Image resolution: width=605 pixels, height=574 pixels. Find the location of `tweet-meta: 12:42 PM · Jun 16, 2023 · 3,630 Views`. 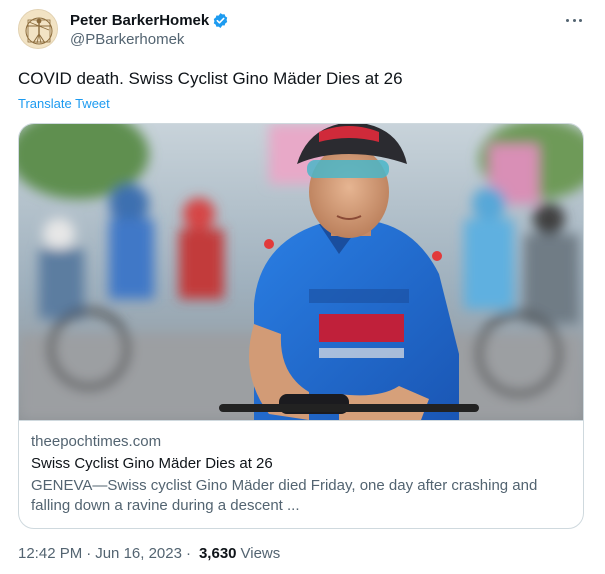

tweet-meta: 12:42 PM · Jun 16, 2023 · 3,630 Views is located at coordinates (149, 553).